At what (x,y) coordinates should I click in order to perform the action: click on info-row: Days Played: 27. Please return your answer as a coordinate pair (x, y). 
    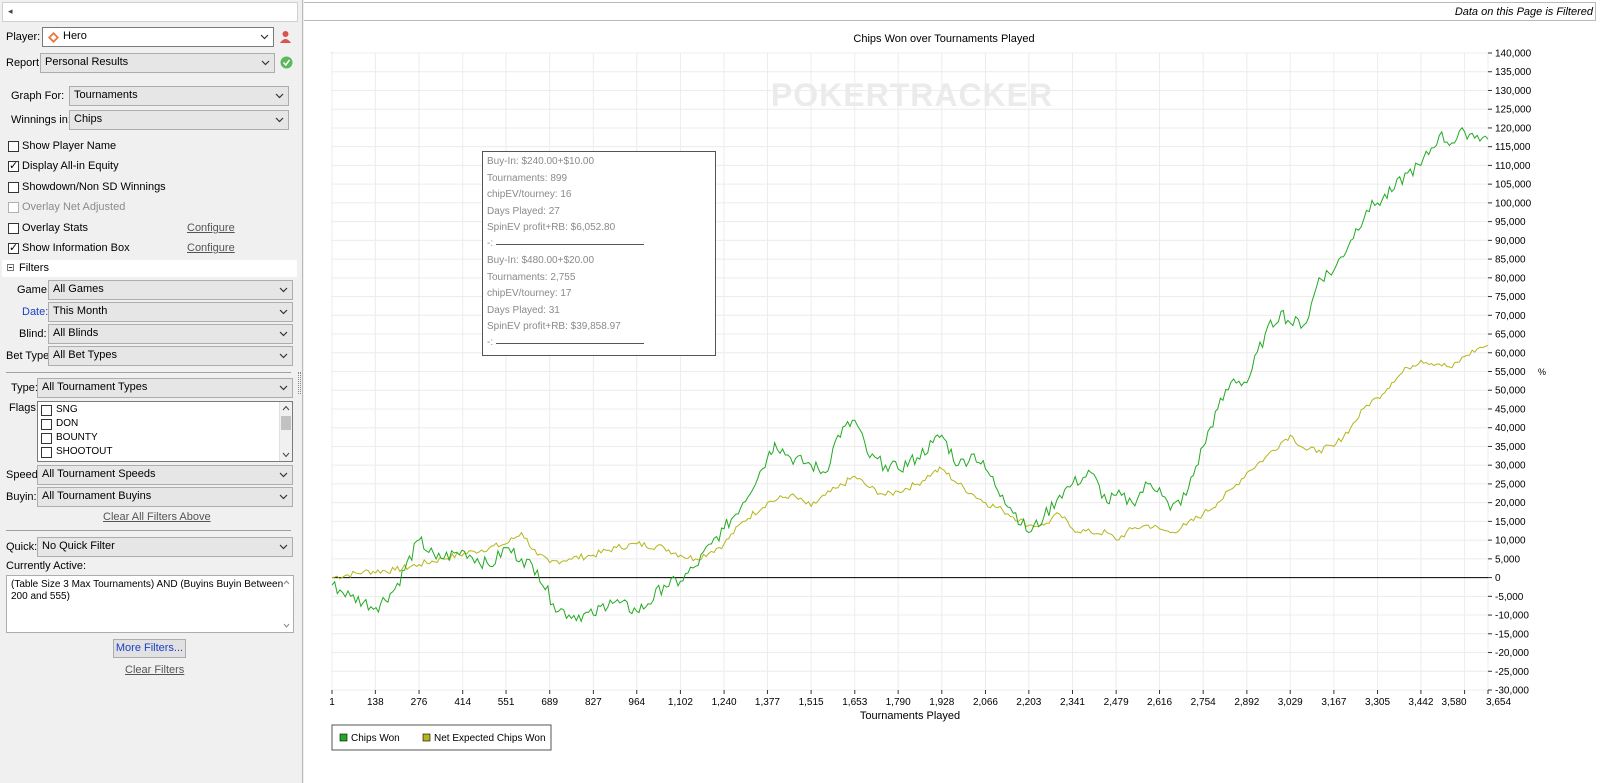
    Looking at the image, I should click on (523, 211).